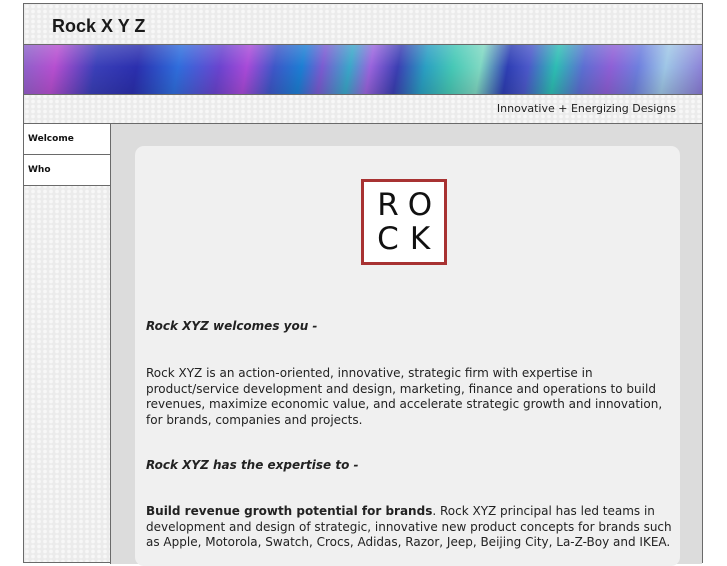 The width and height of the screenshot is (727, 566). I want to click on site-header: Rock X Y Z, so click(363, 24).